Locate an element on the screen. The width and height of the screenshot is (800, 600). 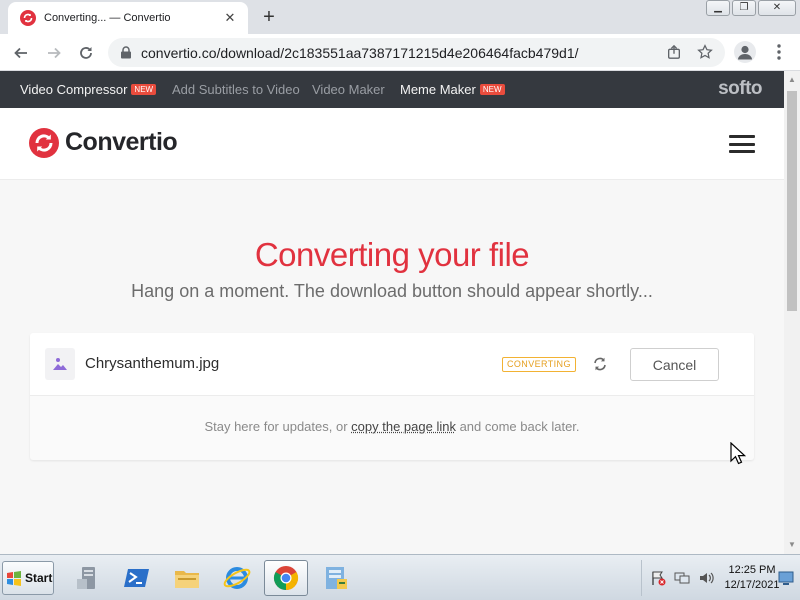
powershell-icon is located at coordinates (137, 578).